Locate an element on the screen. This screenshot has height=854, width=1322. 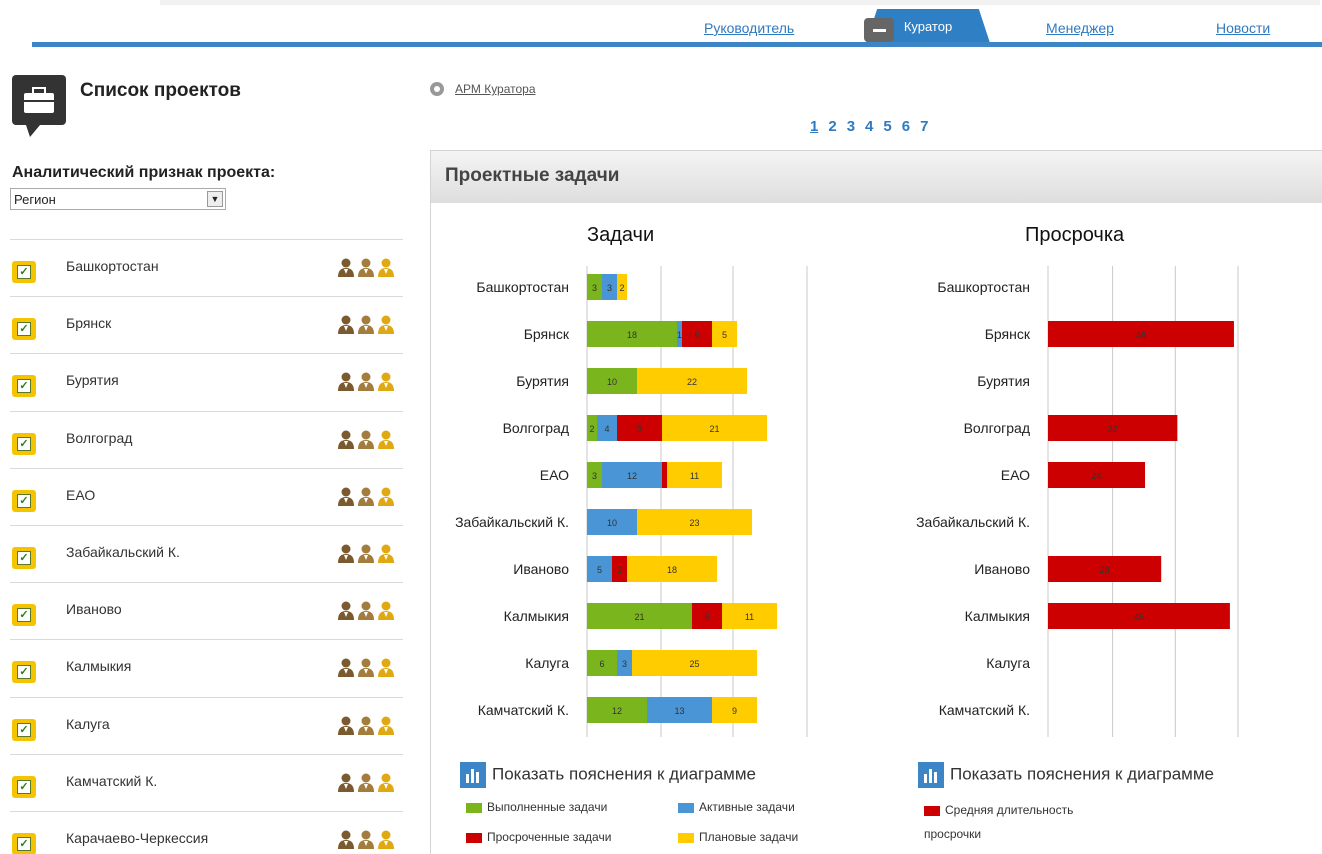
attribute-select: Регион ▼ is located at coordinates (118, 199).